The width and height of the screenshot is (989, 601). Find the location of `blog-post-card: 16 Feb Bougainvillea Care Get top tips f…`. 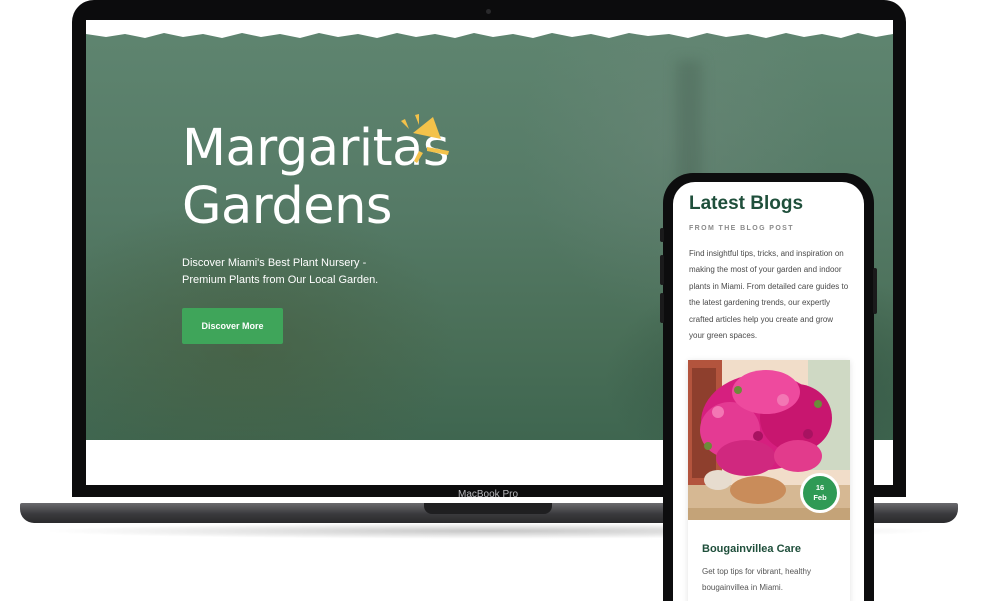

blog-post-card: 16 Feb Bougainvillea Care Get top tips f… is located at coordinates (769, 480).